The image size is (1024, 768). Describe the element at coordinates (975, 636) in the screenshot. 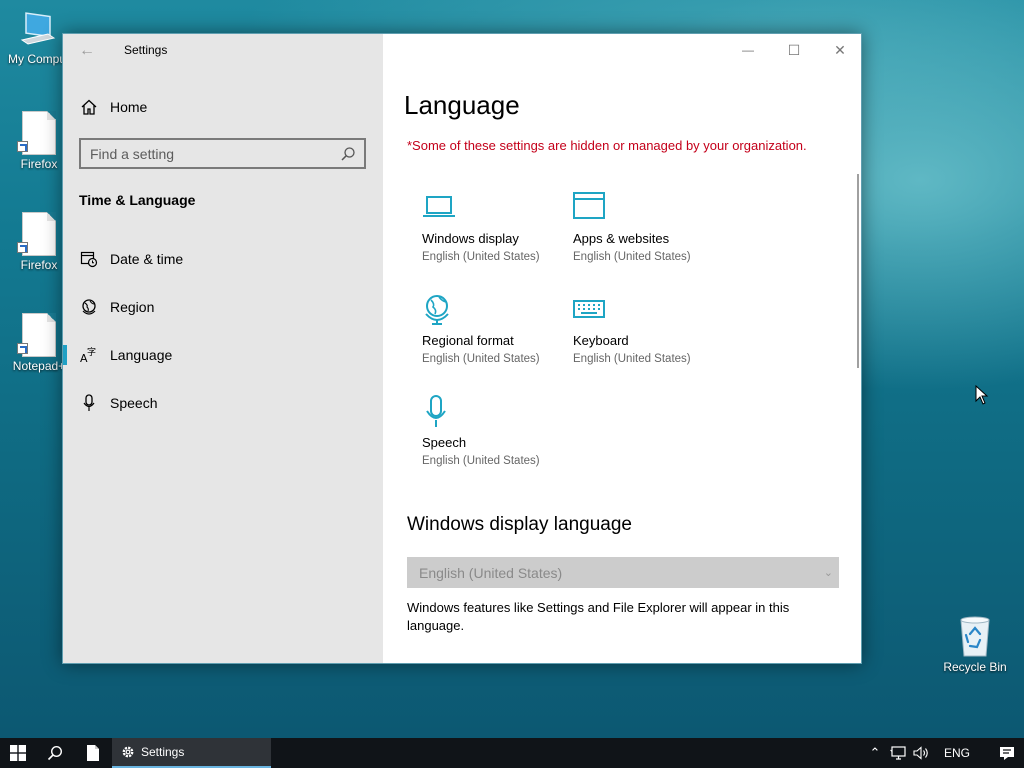

I see `recycle-bin-icon` at that location.